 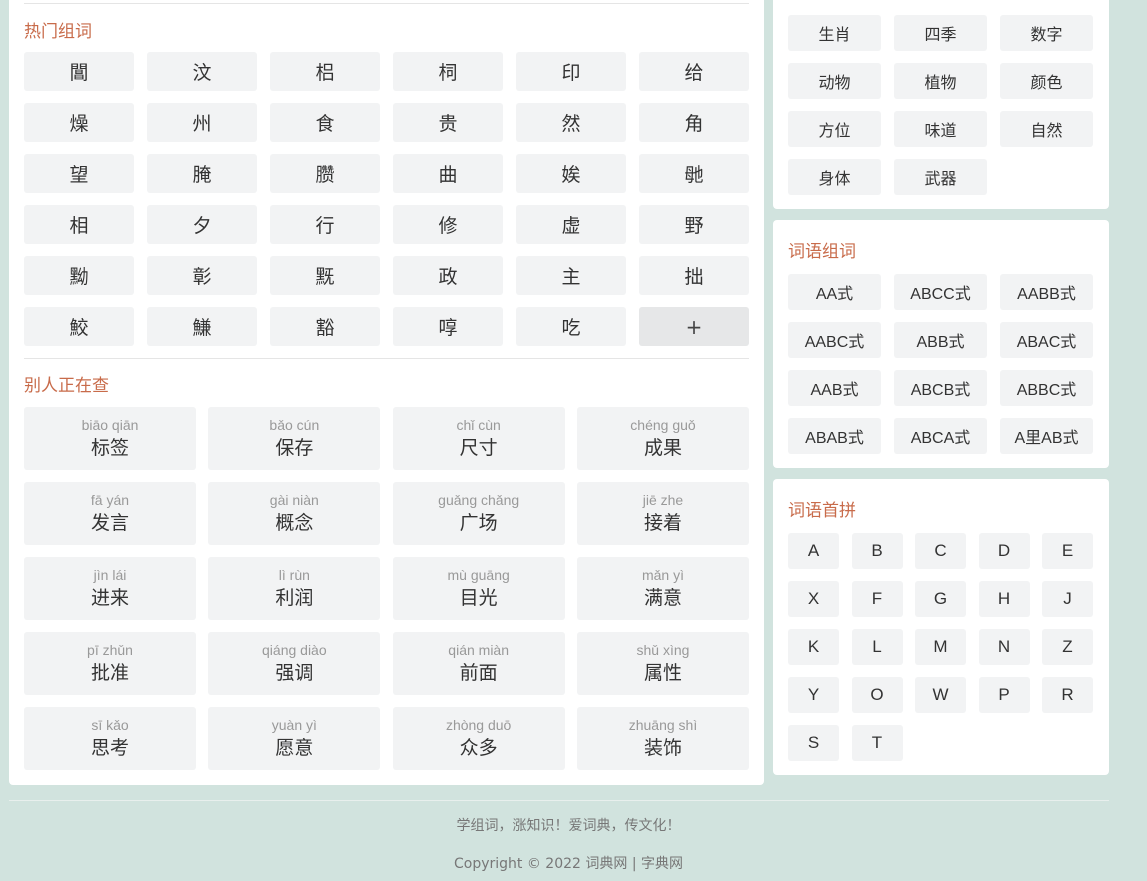 I want to click on pattern-button: ABAB式, so click(x=834, y=436).